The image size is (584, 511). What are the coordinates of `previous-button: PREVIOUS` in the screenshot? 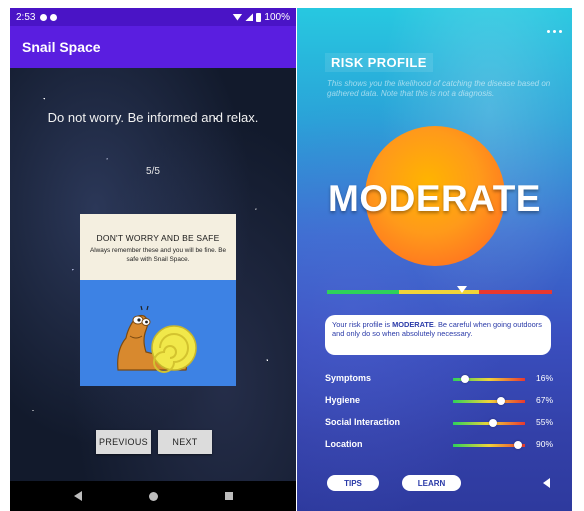 It's located at (123, 442).